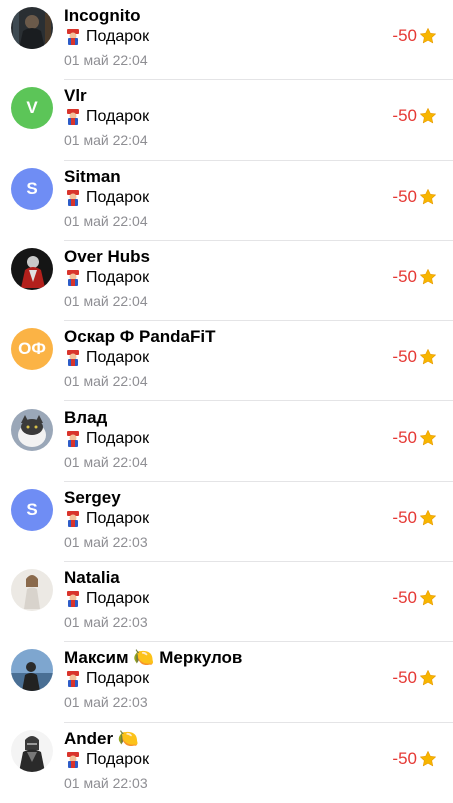 The height and width of the screenshot is (803, 453). I want to click on sea-photo-icon, so click(32, 670).